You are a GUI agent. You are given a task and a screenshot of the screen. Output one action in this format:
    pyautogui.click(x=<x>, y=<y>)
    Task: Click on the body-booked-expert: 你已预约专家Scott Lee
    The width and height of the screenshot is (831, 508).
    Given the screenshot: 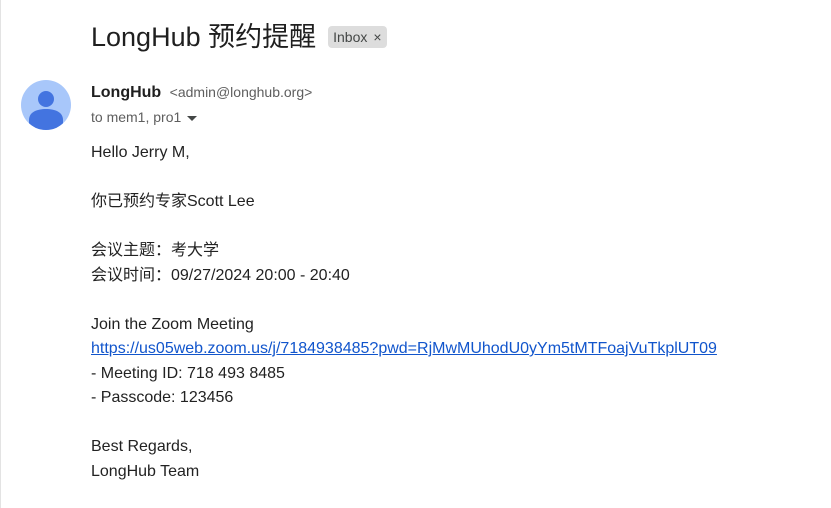 What is the action you would take?
    pyautogui.click(x=173, y=201)
    